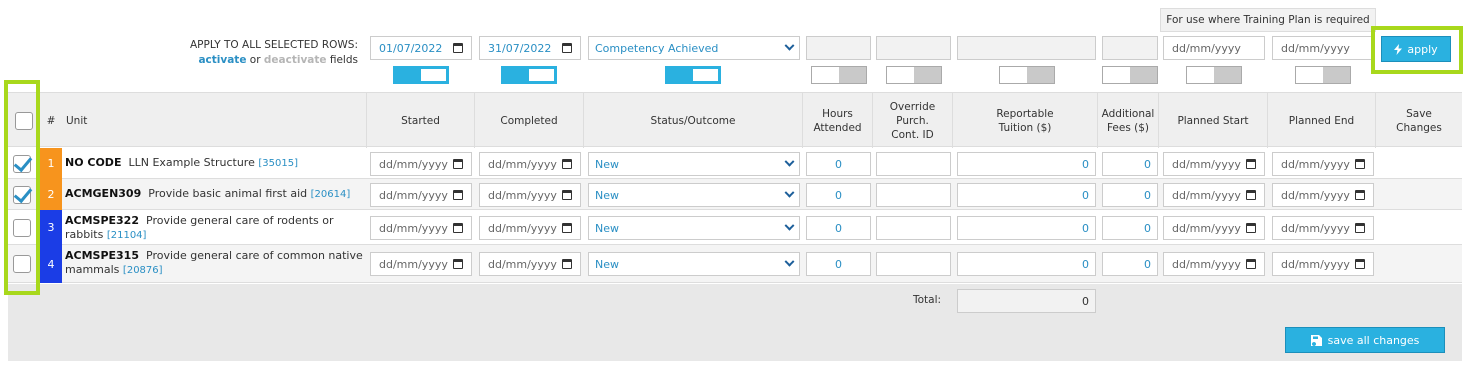  Describe the element at coordinates (1416, 49) in the screenshot. I see `apply-button: apply` at that location.